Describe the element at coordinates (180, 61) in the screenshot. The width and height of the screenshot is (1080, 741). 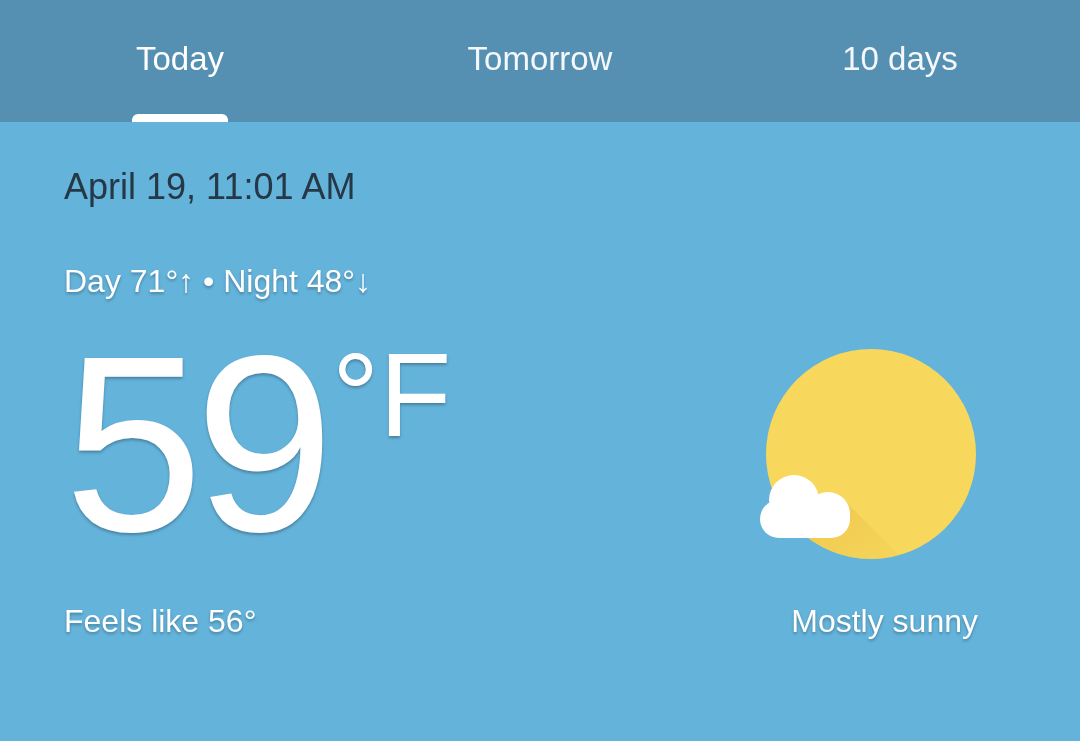
I see `tab: Today` at that location.